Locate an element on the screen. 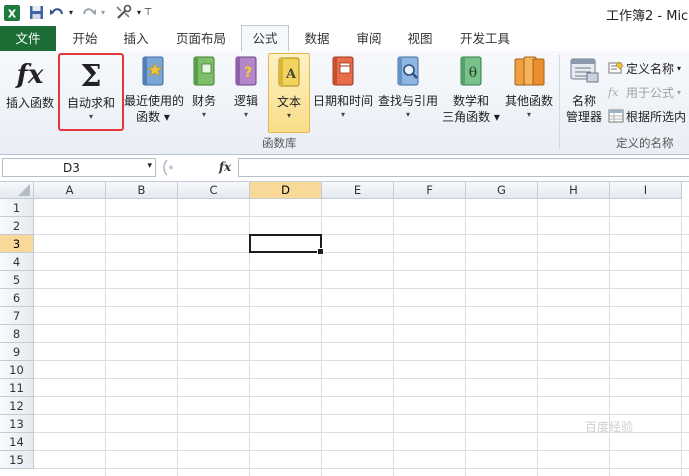 The image size is (689, 476). logical-dropdown-icon: ▾ is located at coordinates (245, 114).